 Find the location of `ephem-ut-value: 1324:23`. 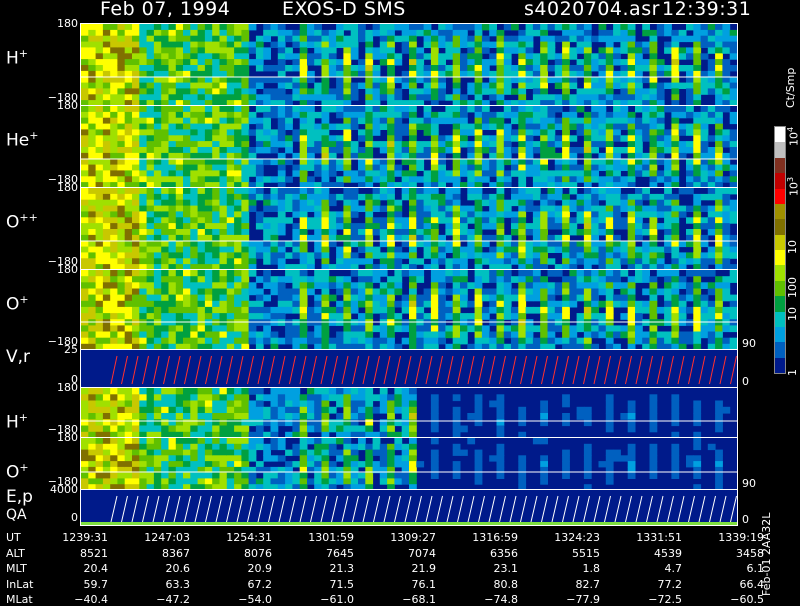

ephem-ut-value: 1324:23 is located at coordinates (568, 537).